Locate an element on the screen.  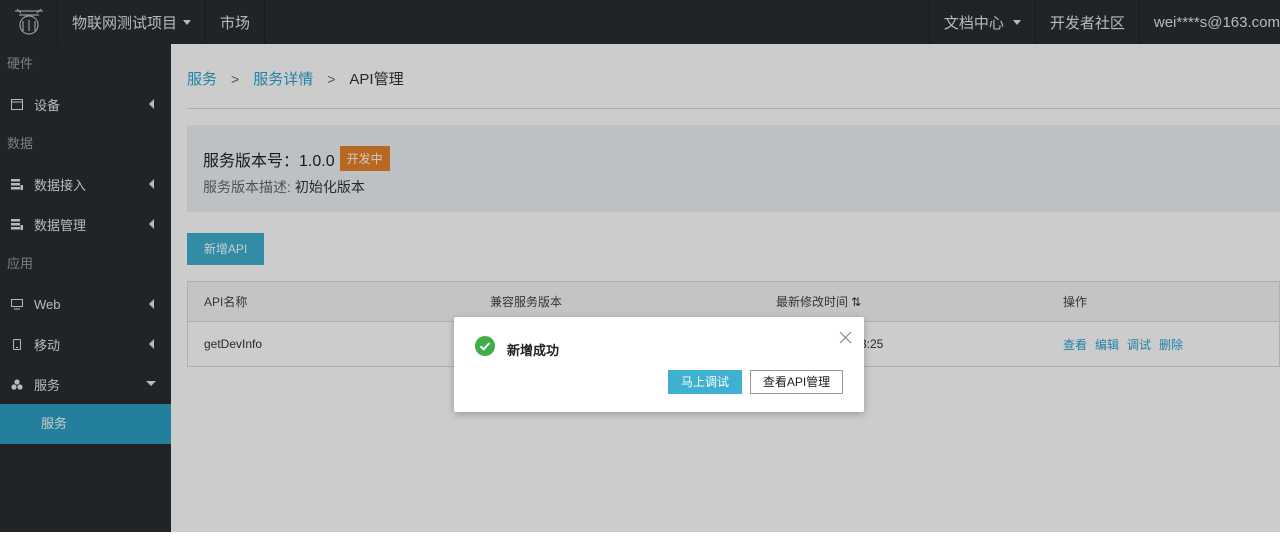
success-dialog: 新增成功 马上调试 查看API管理 is located at coordinates (659, 364).